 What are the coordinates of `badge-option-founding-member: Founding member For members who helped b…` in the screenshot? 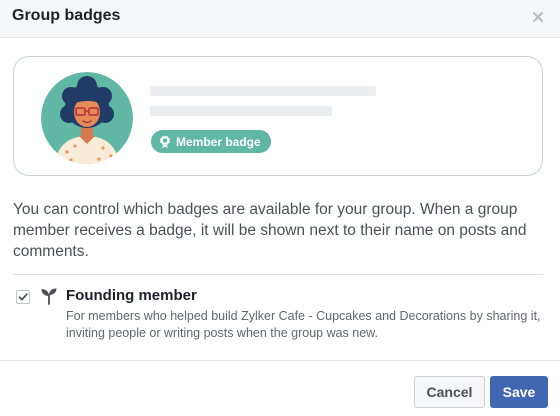 It's located at (280, 316).